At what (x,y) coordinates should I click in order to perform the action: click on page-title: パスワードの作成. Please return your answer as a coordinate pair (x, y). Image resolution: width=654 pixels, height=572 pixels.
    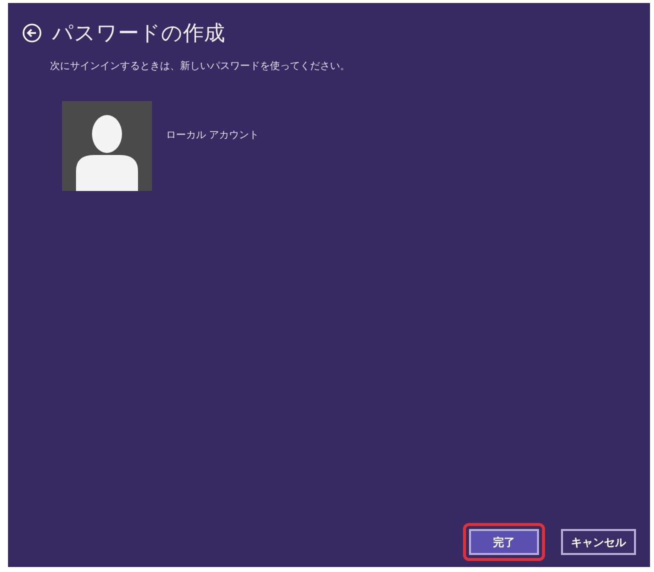
    Looking at the image, I should click on (138, 33).